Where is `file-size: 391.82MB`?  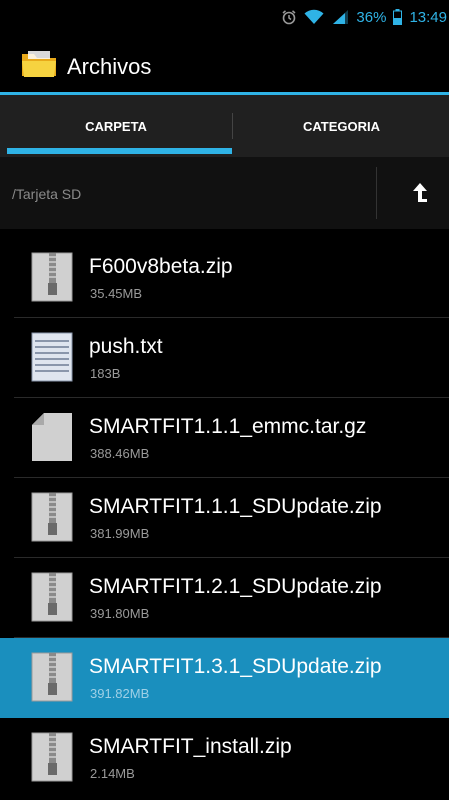
file-size: 391.82MB is located at coordinates (120, 693).